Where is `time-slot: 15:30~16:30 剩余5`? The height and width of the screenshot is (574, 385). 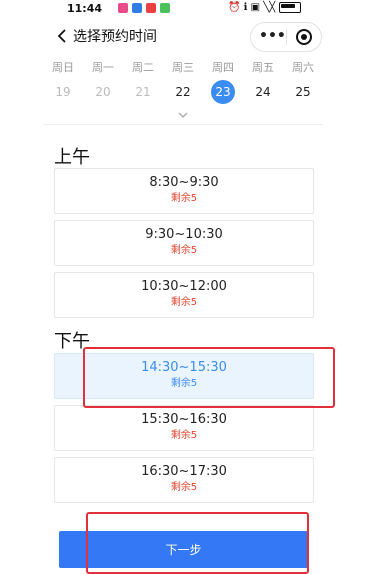 time-slot: 15:30~16:30 剩余5 is located at coordinates (184, 428).